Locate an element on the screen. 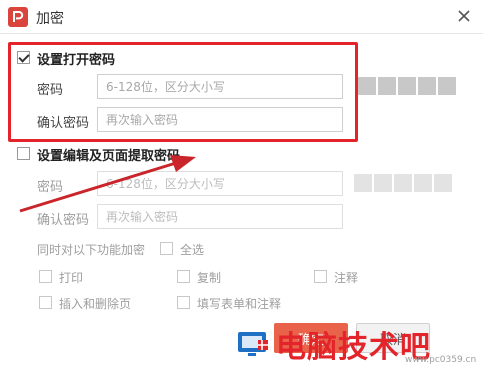 The height and width of the screenshot is (370, 483). annotation-arrow is located at coordinates (107, 184).